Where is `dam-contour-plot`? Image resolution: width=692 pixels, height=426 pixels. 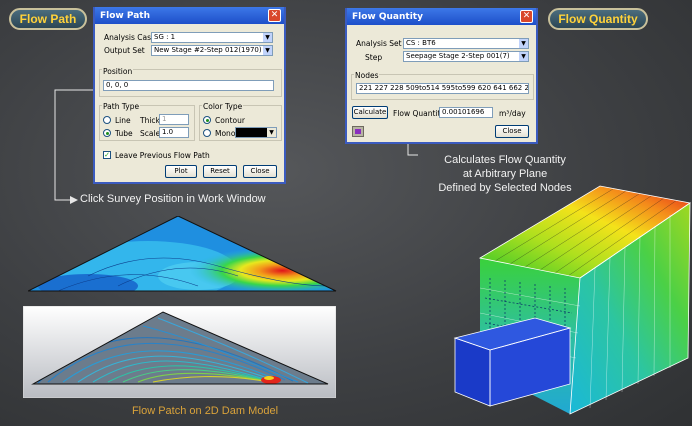 dam-contour-plot is located at coordinates (182, 254).